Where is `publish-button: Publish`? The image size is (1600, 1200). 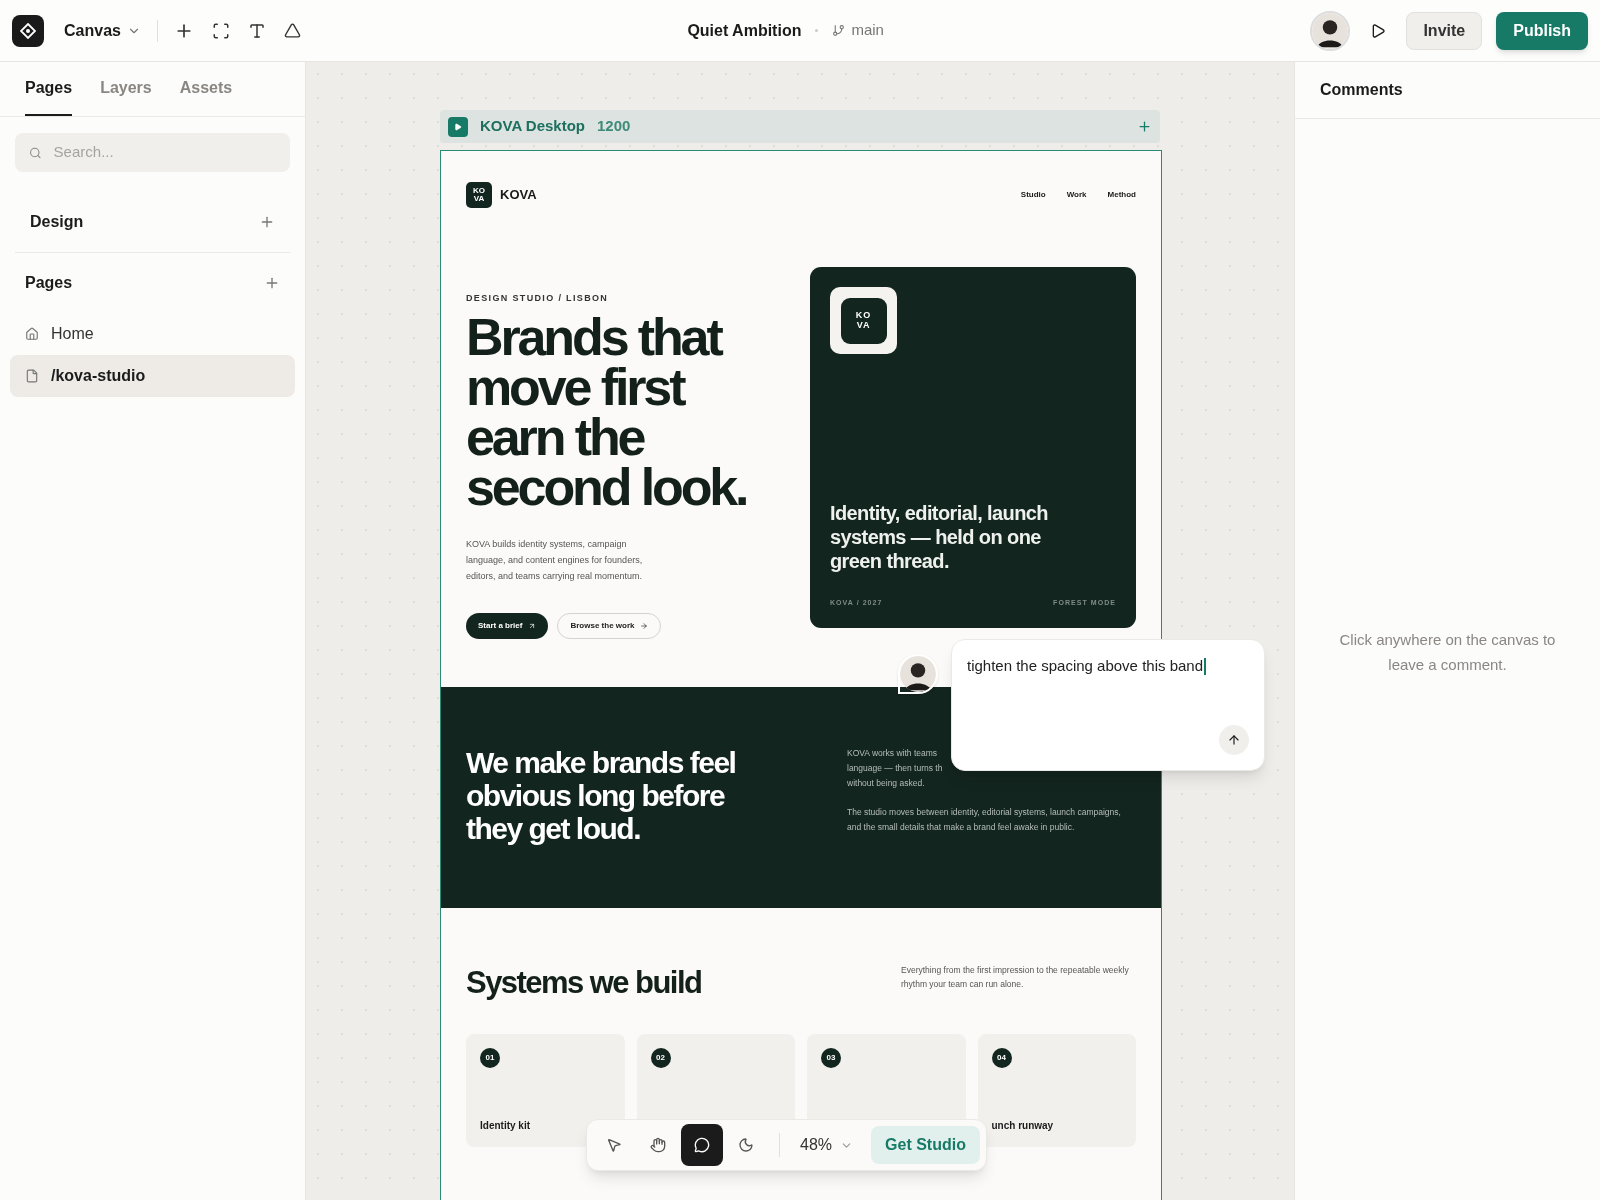
publish-button: Publish is located at coordinates (1542, 30).